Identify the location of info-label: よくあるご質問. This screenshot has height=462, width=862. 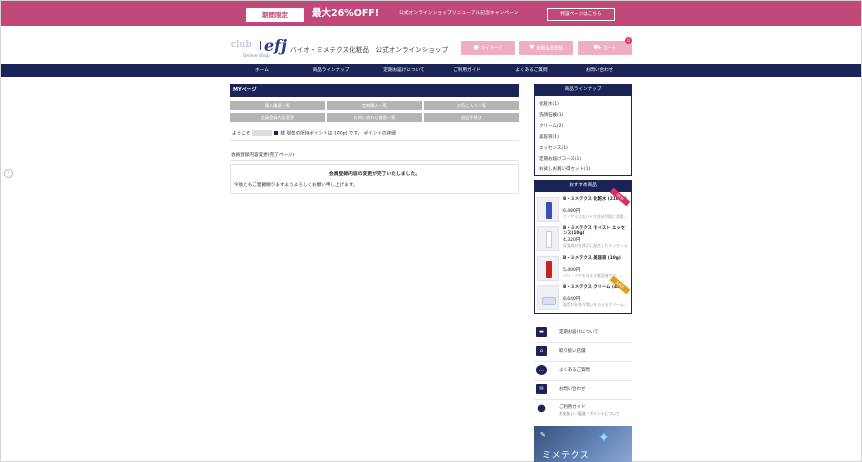
(574, 370).